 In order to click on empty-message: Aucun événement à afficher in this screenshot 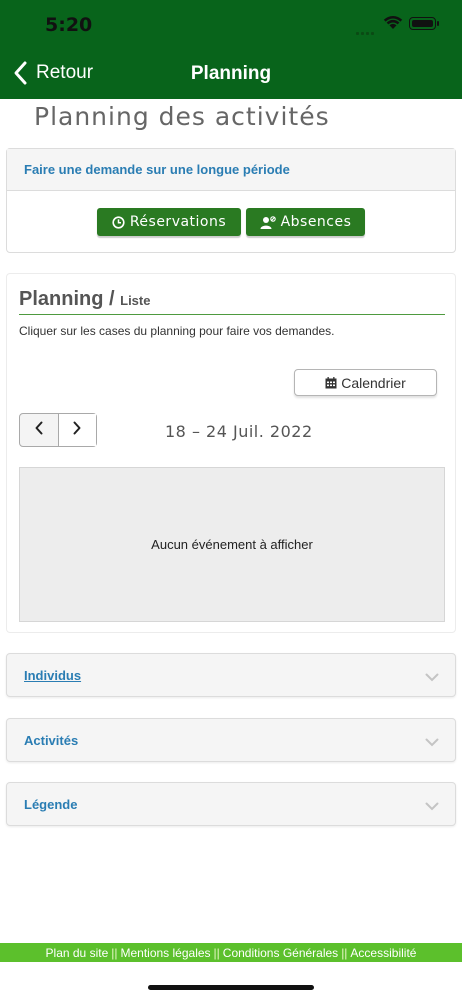, I will do `click(232, 544)`.